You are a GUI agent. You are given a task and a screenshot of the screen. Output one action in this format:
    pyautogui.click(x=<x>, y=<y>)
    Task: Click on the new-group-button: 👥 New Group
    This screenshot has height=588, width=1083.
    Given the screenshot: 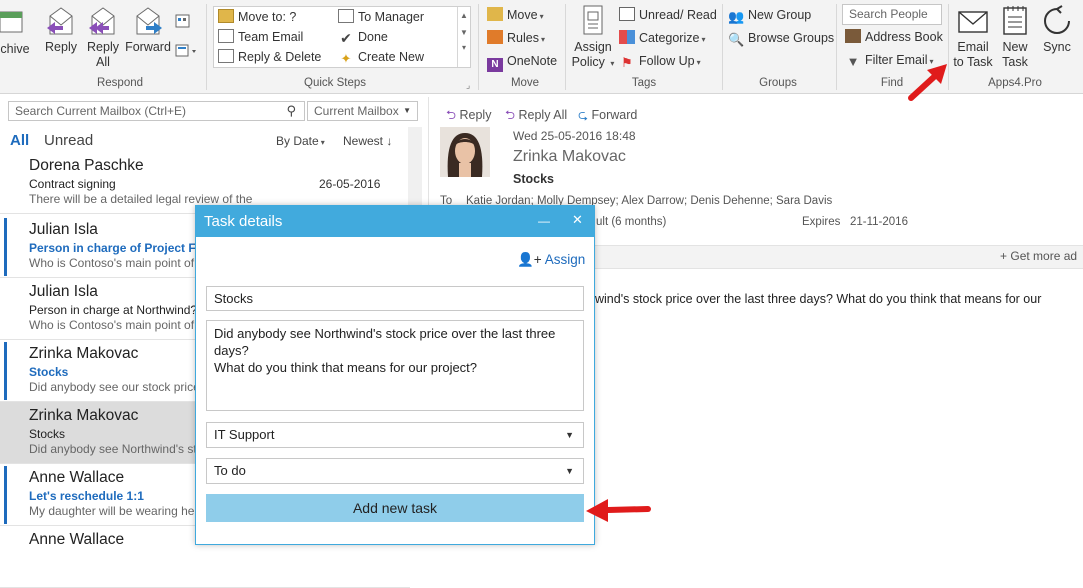 What is the action you would take?
    pyautogui.click(x=769, y=15)
    